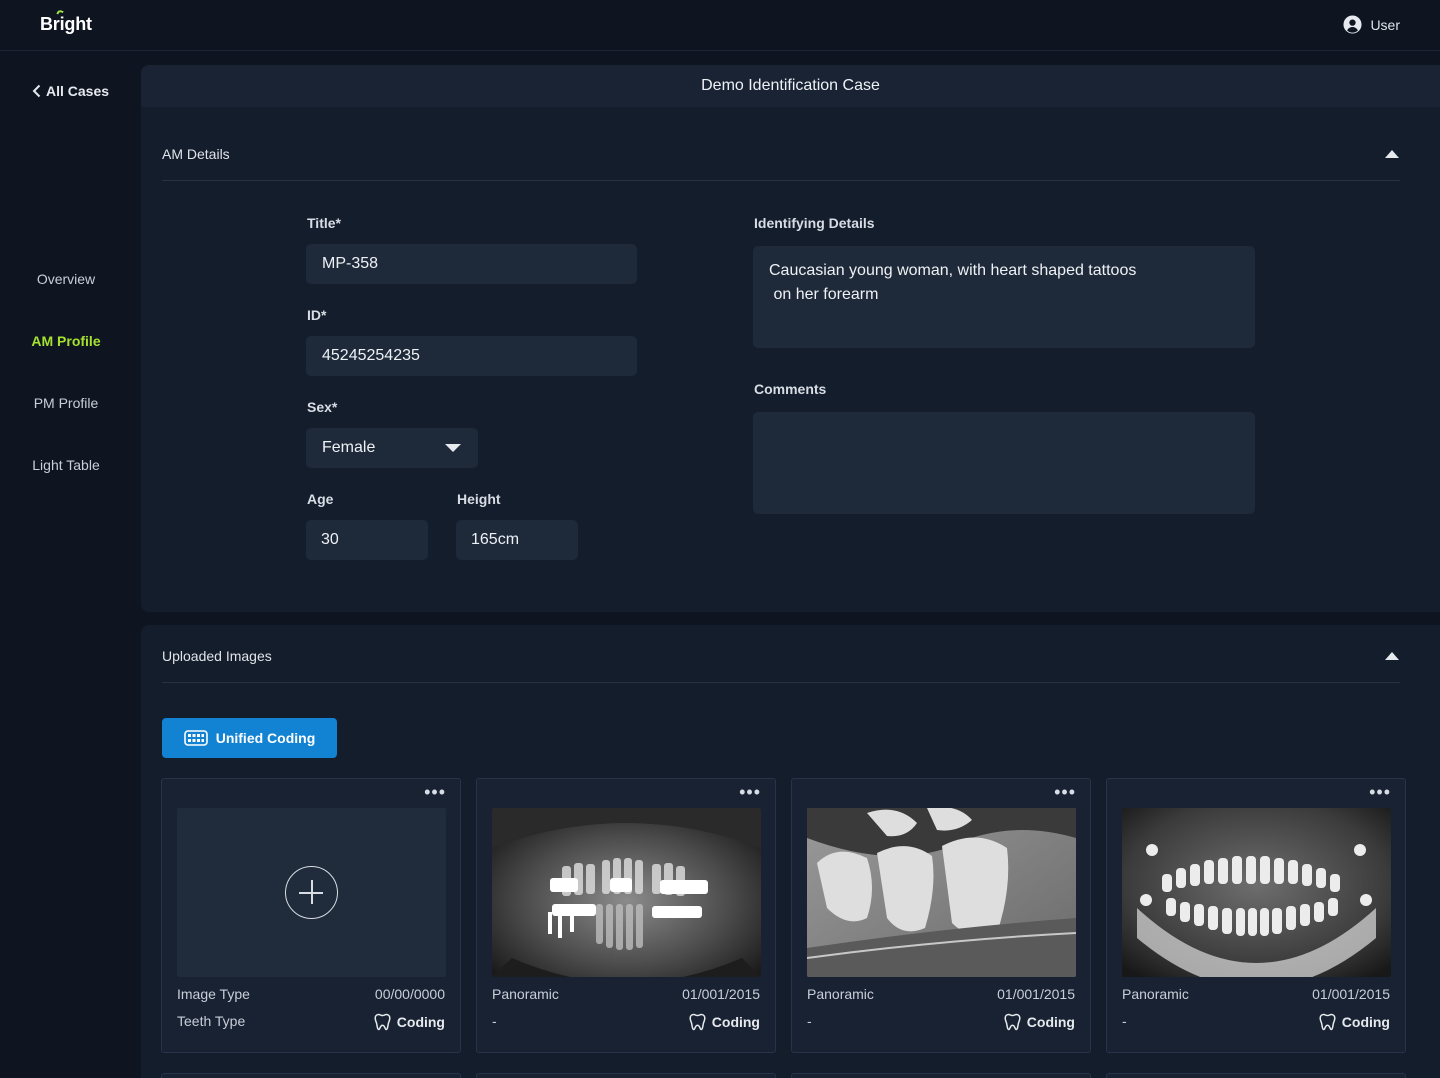 This screenshot has height=1078, width=1440. I want to click on title-label: Title*, so click(324, 223).